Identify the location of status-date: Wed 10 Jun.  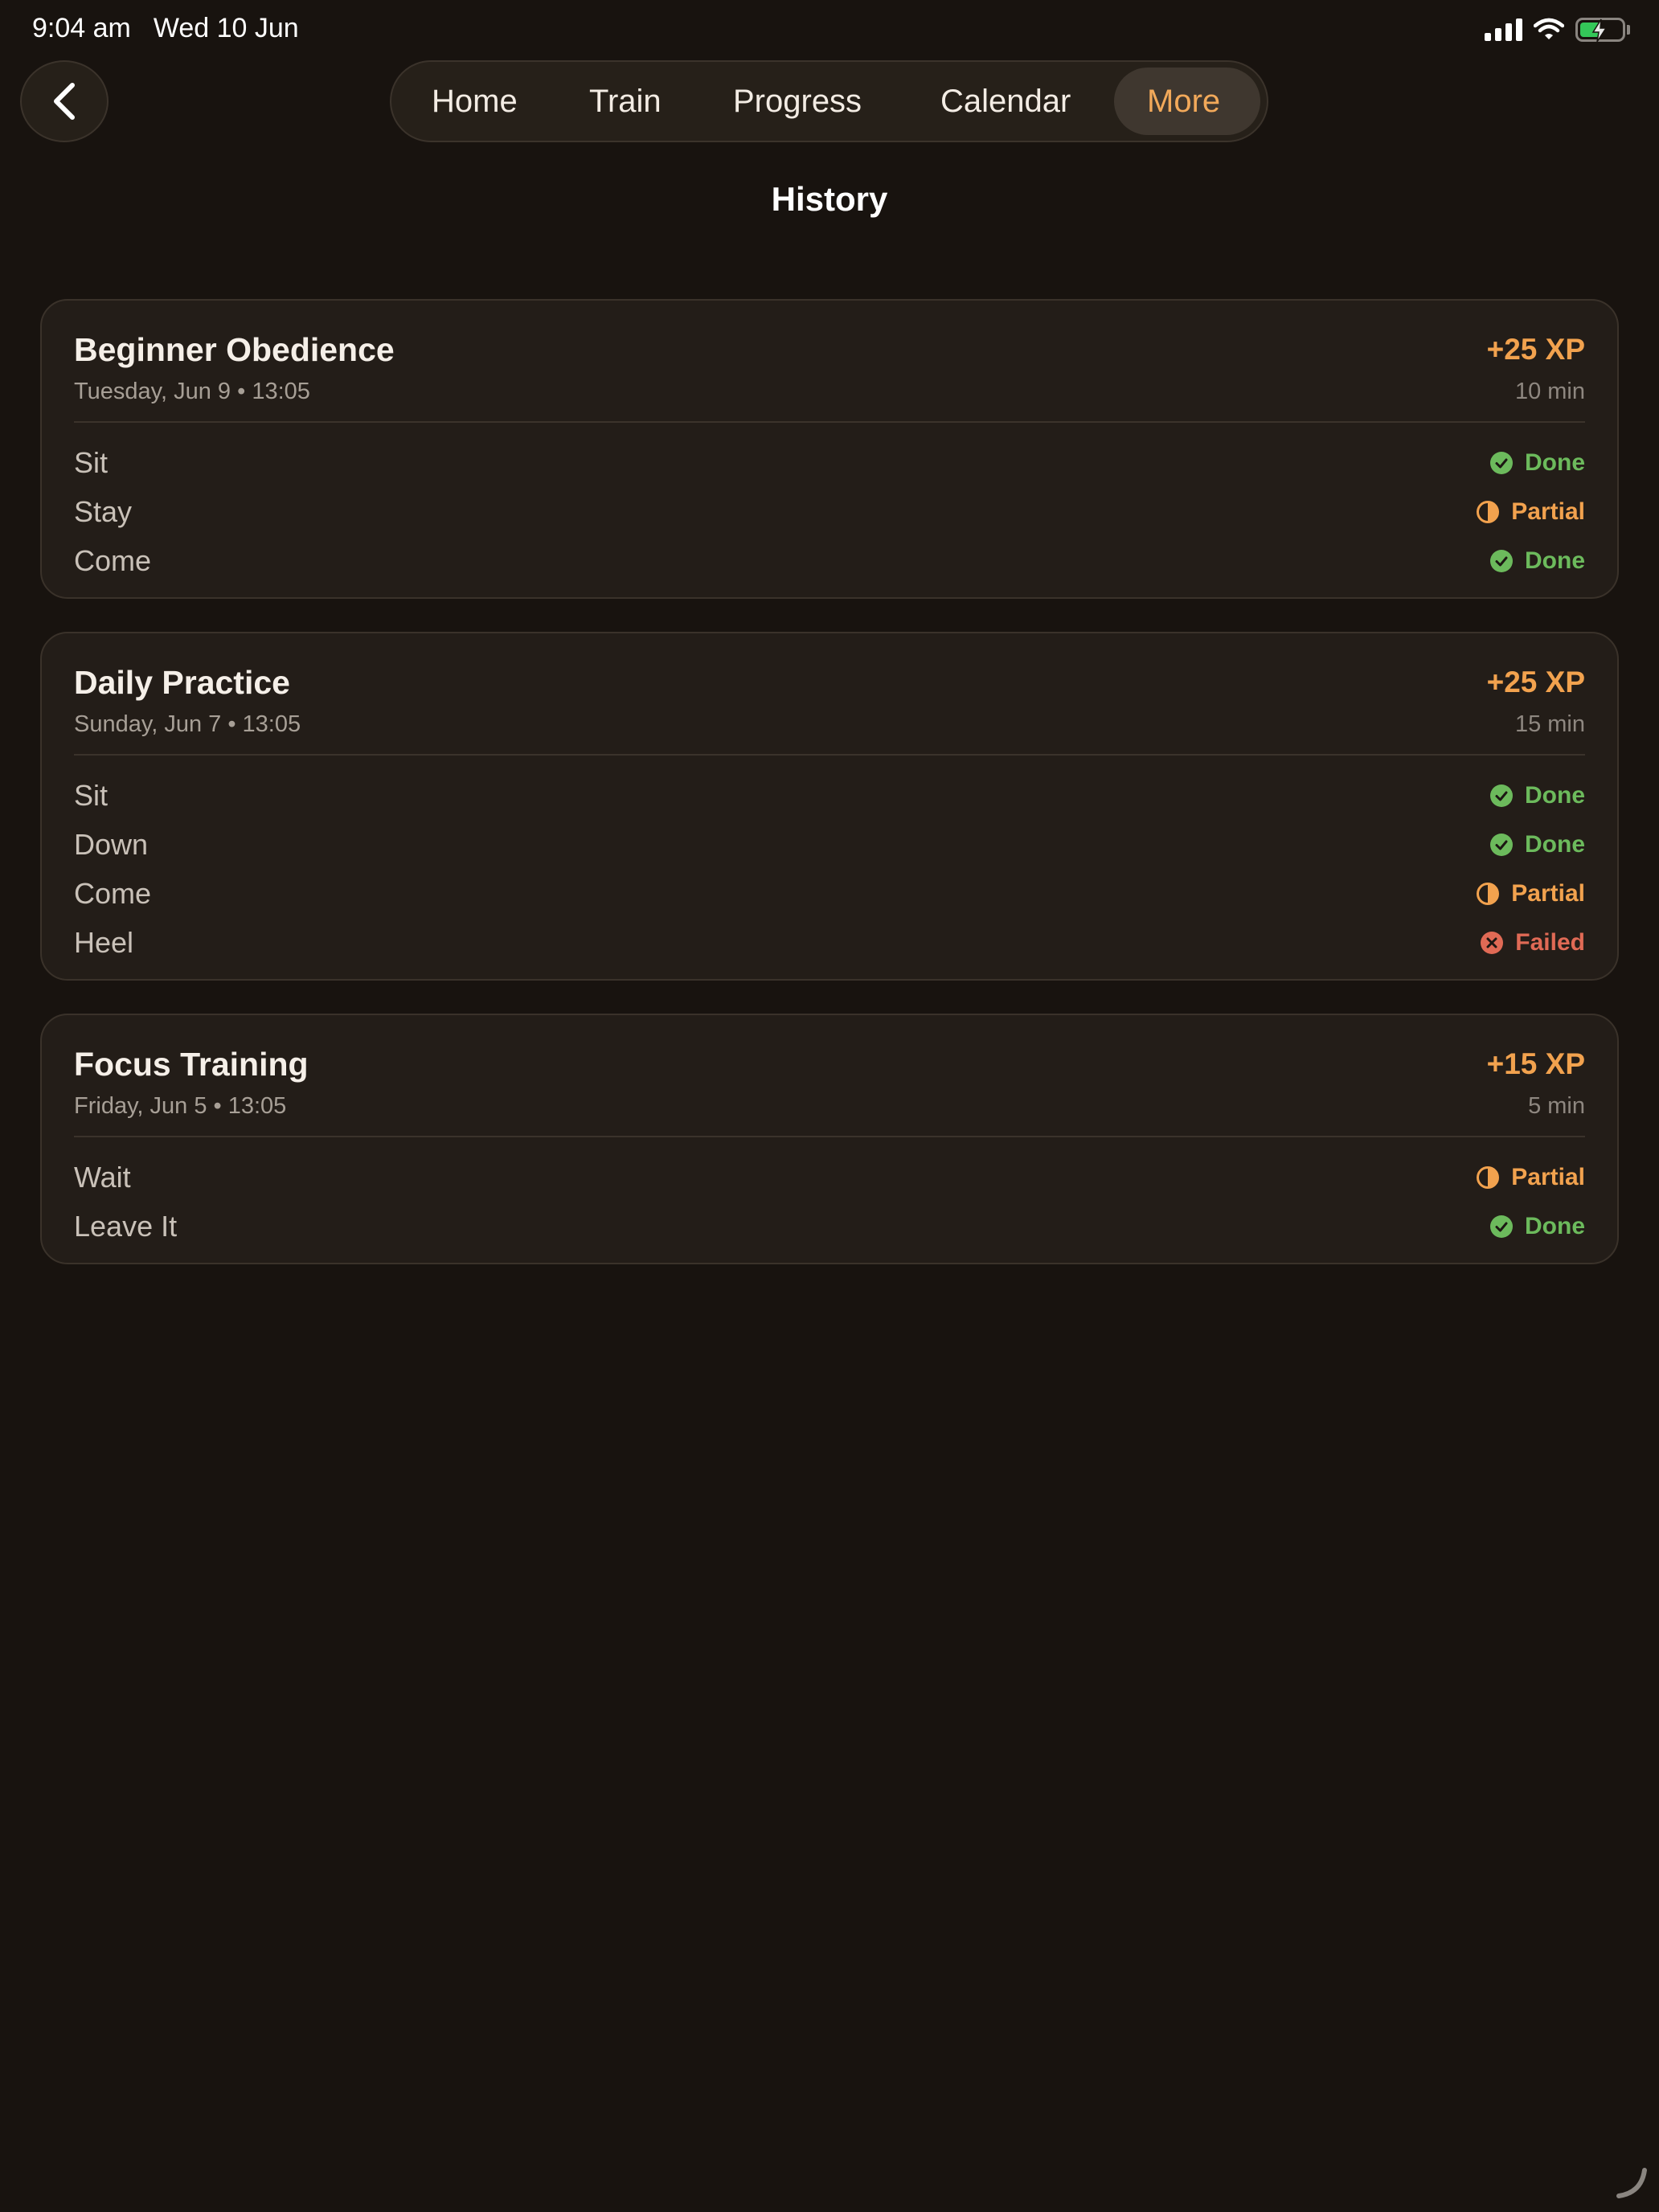
(226, 28).